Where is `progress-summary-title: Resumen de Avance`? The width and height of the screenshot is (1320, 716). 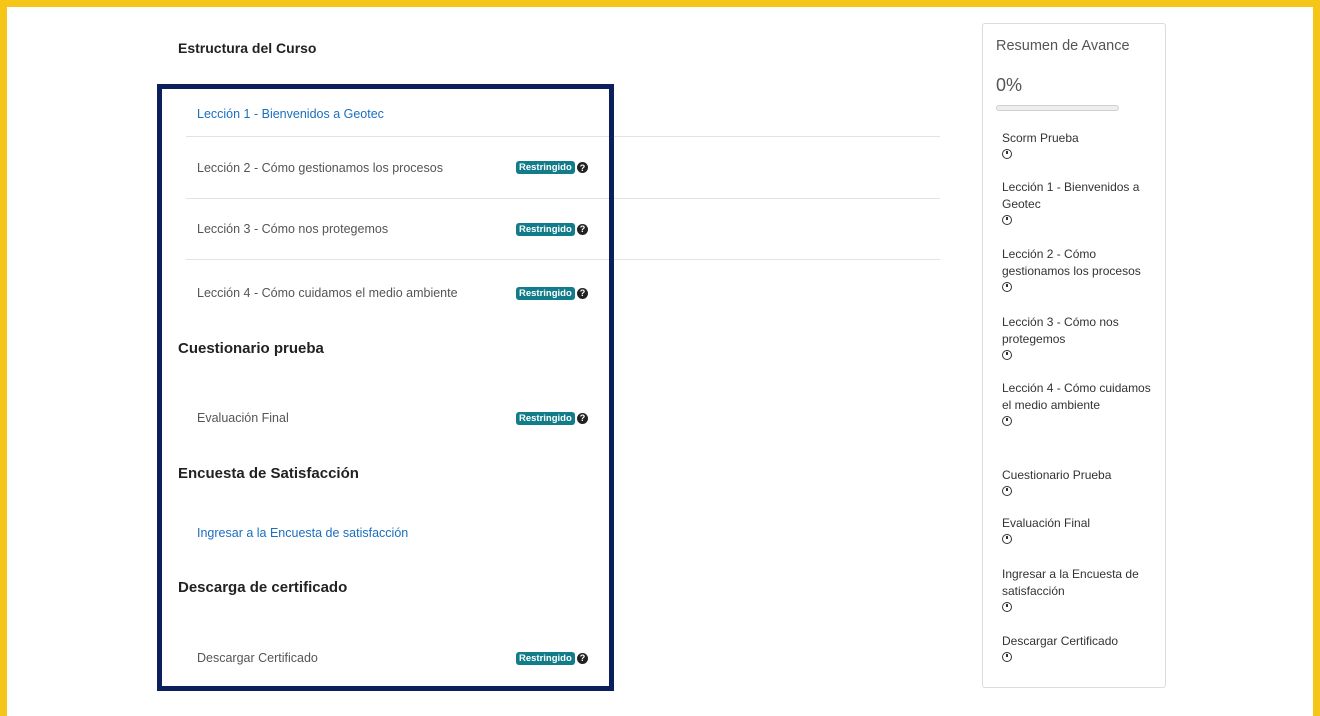
progress-summary-title: Resumen de Avance is located at coordinates (1063, 46).